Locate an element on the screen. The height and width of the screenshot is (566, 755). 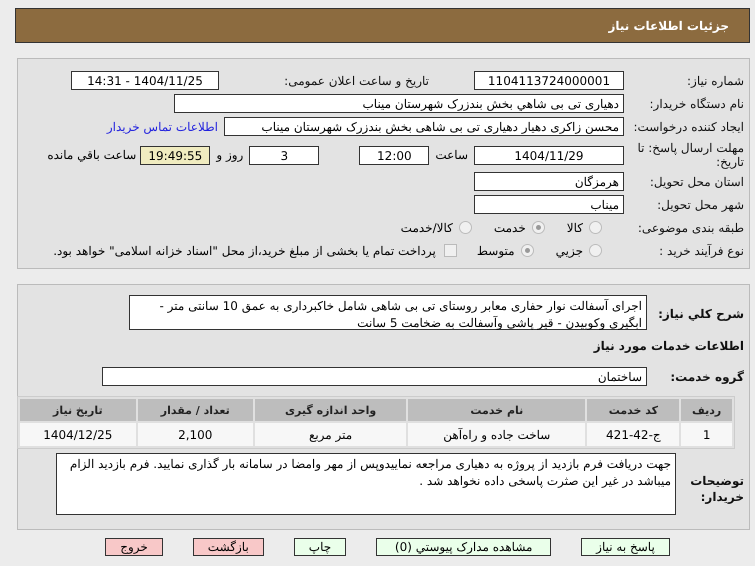
payment-note: پرداخت تمام یا بخشی از مبلغ خرید،از محل "اسناد خزانه اسلامی" خواهد بود. is located at coordinates (244, 251).